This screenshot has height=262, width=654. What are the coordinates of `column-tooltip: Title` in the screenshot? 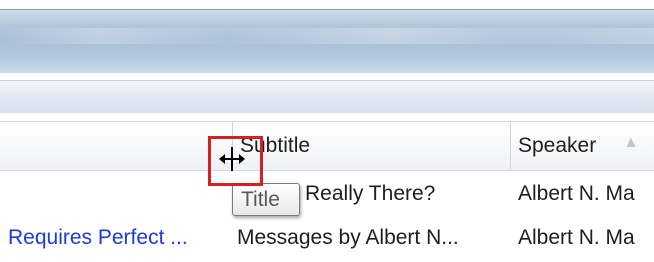 It's located at (266, 199).